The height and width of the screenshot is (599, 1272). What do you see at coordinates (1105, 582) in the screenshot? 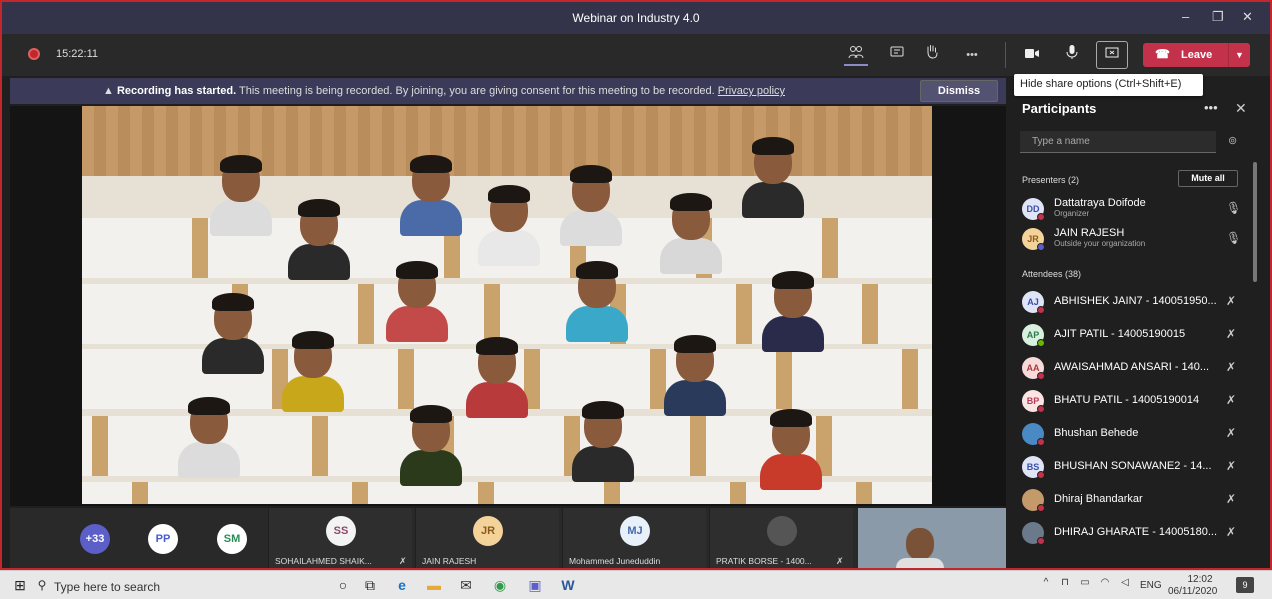
I see `wifi-icon: ◠` at bounding box center [1105, 582].